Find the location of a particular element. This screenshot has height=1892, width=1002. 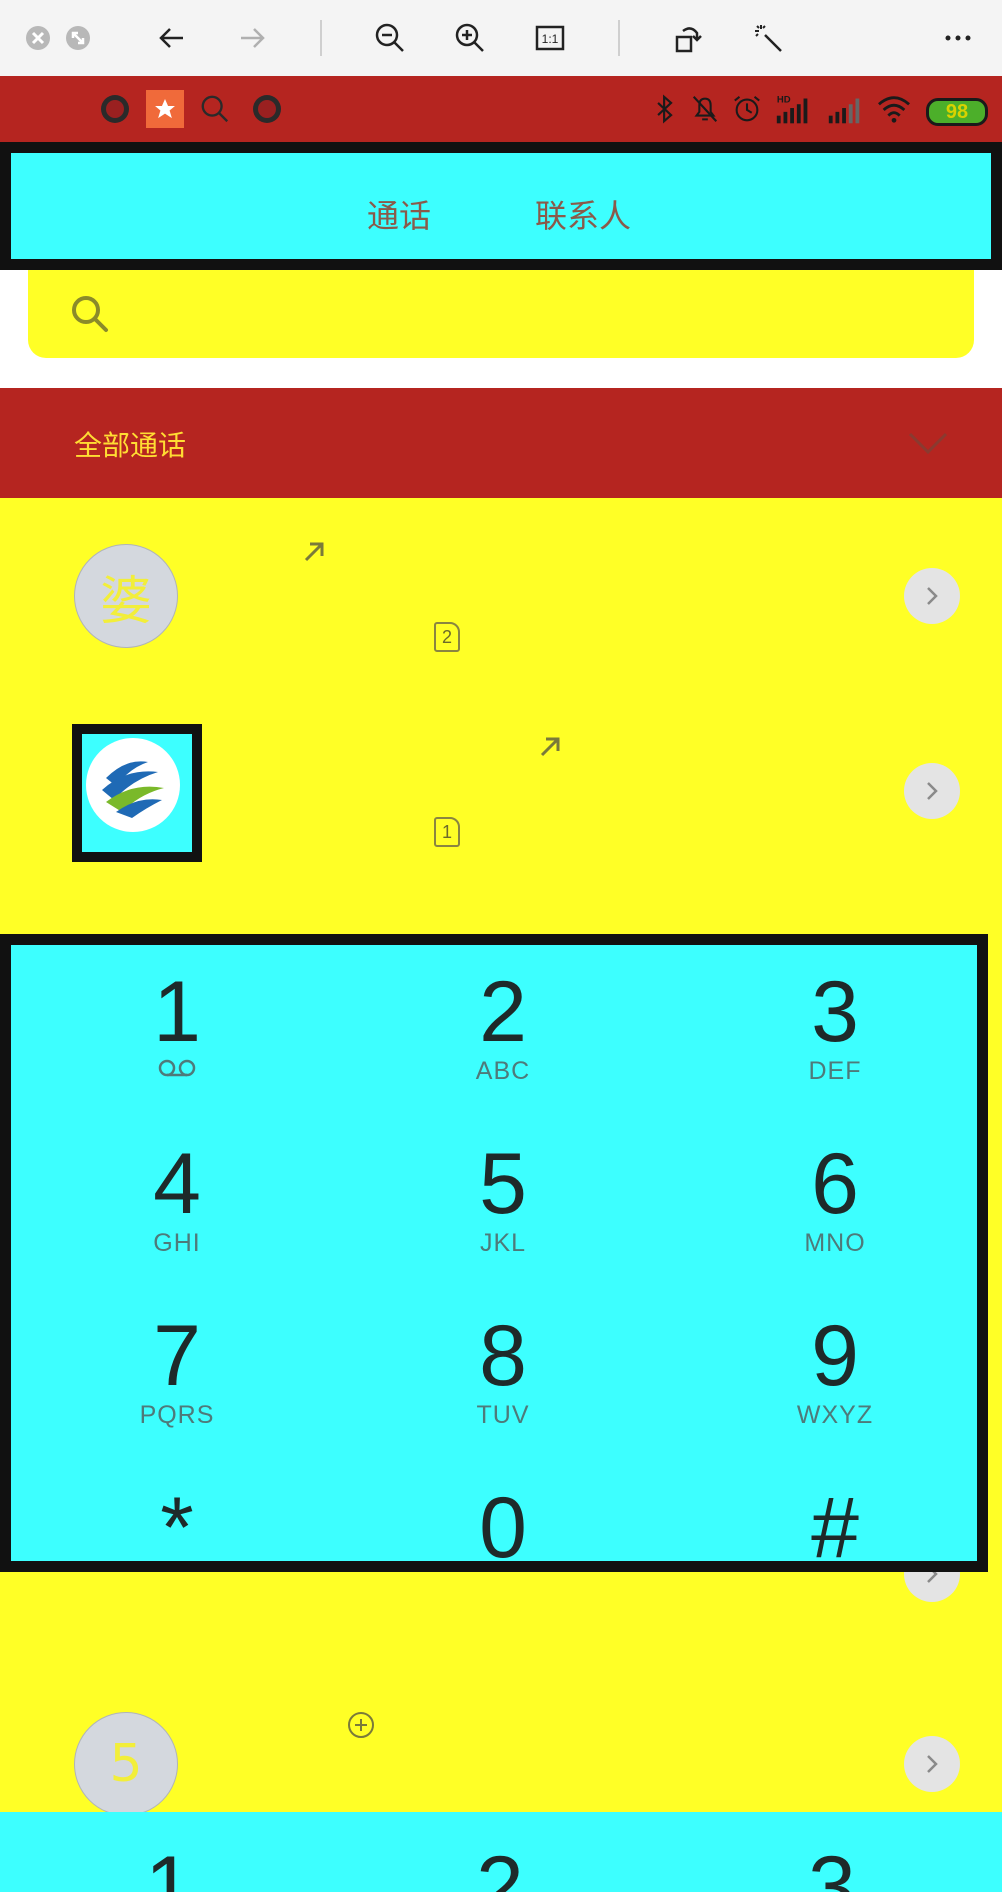

svg-text: HD is located at coordinates (784, 99).